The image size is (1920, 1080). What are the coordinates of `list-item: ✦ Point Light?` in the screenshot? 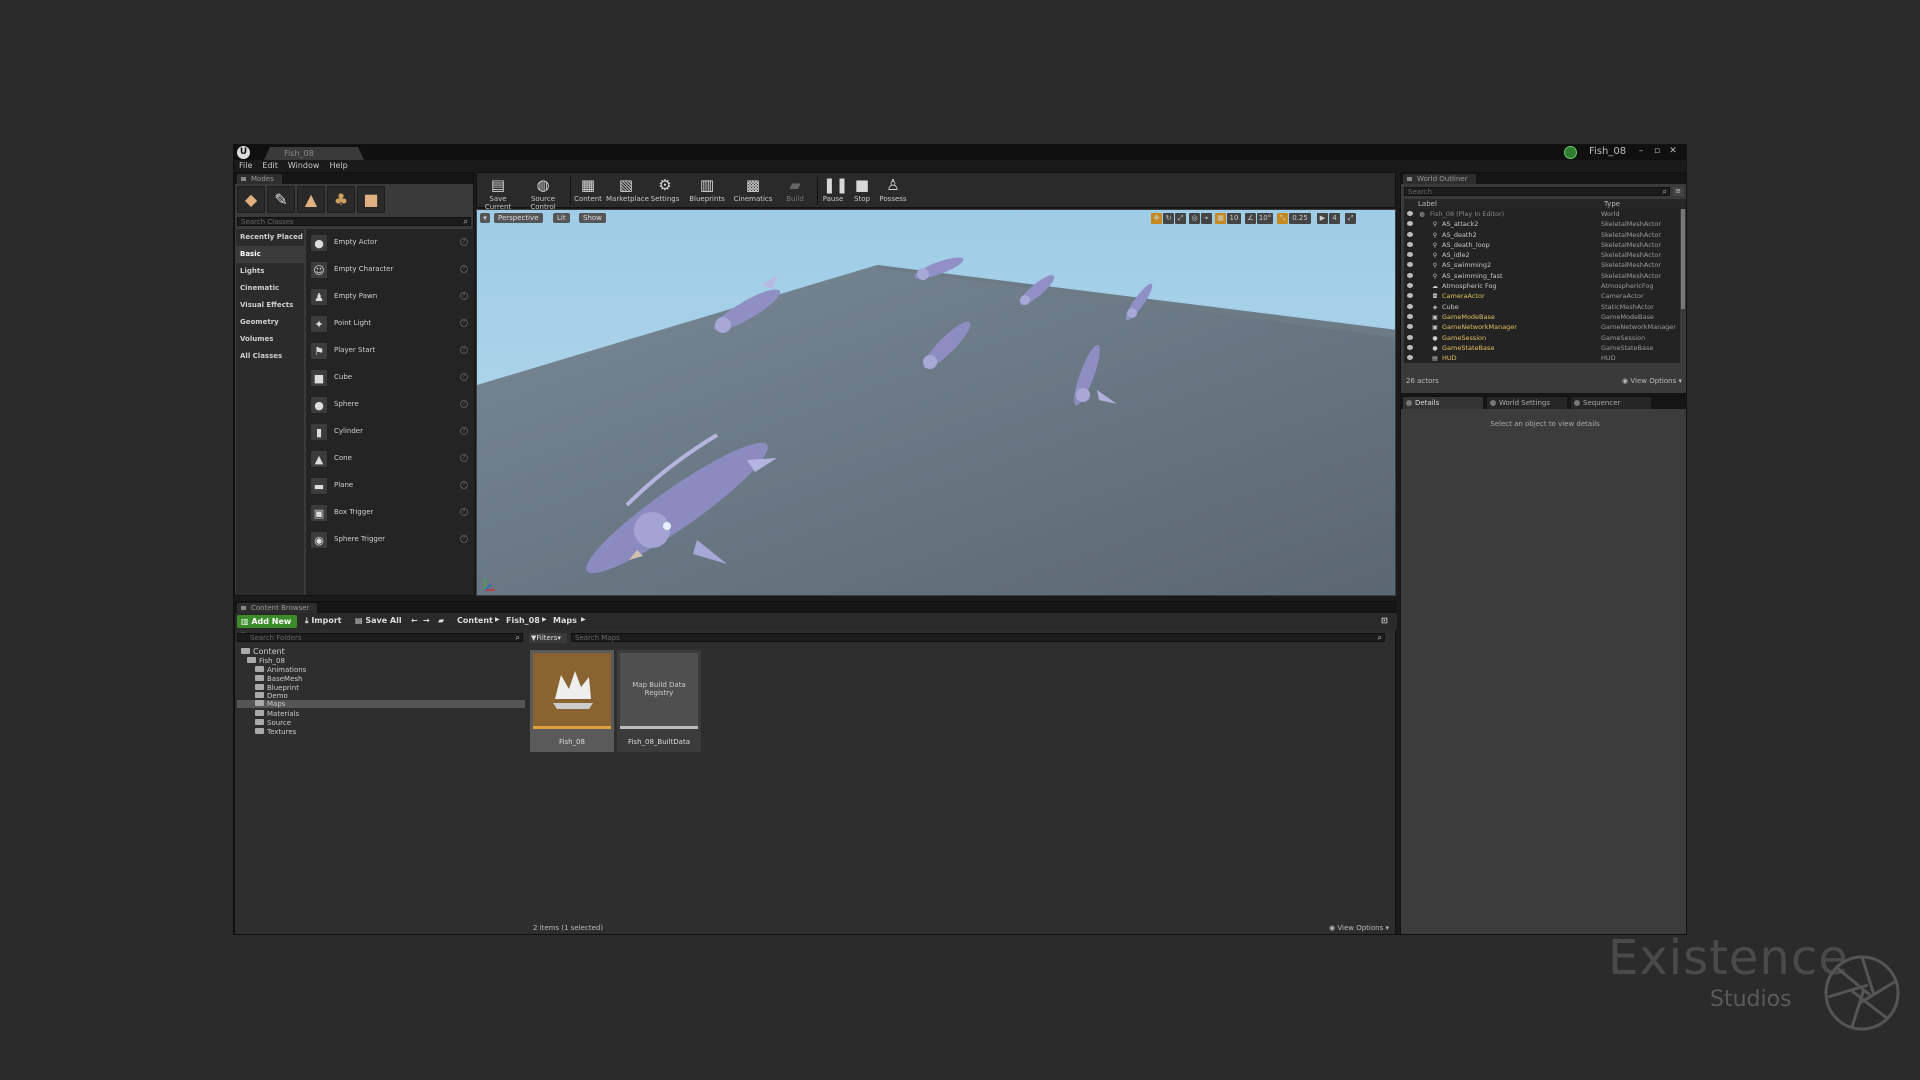 It's located at (390, 323).